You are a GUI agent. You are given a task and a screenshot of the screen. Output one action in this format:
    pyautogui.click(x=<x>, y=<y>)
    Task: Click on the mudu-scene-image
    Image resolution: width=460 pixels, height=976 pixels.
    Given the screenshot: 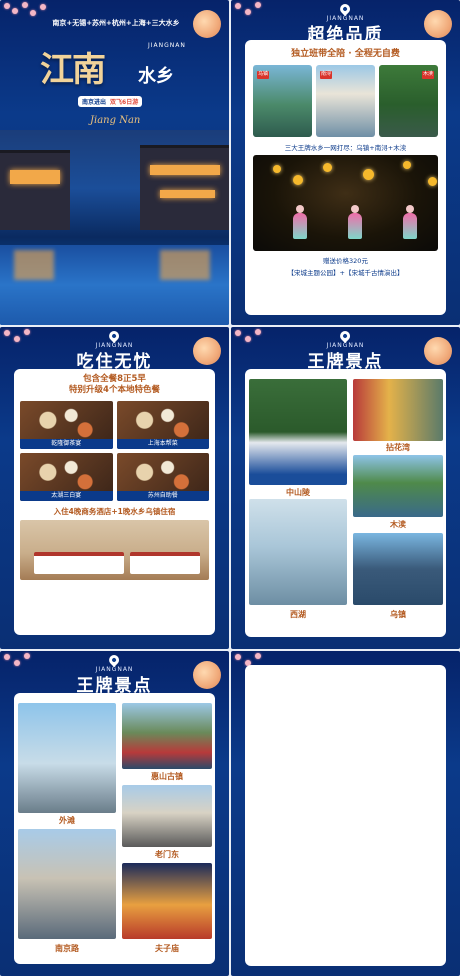 What is the action you would take?
    pyautogui.click(x=398, y=486)
    